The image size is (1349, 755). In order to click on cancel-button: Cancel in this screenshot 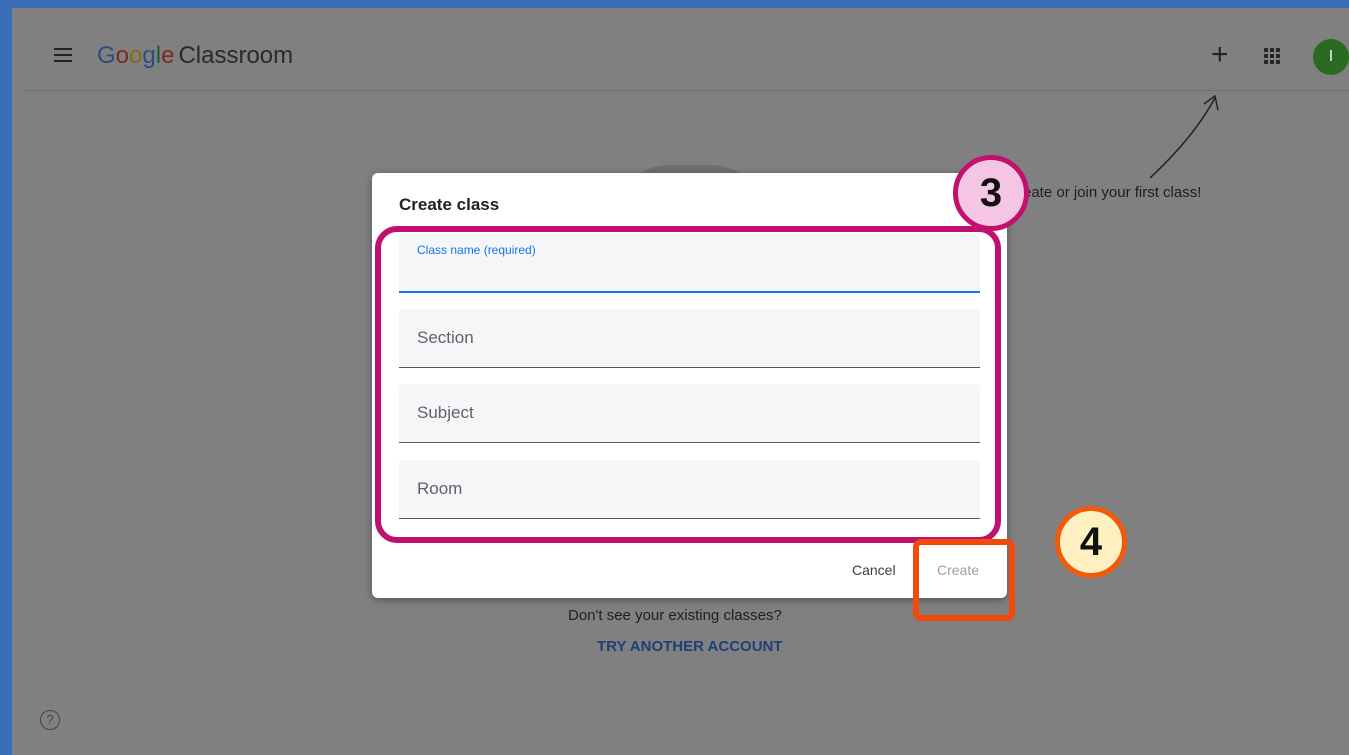, I will do `click(874, 570)`.